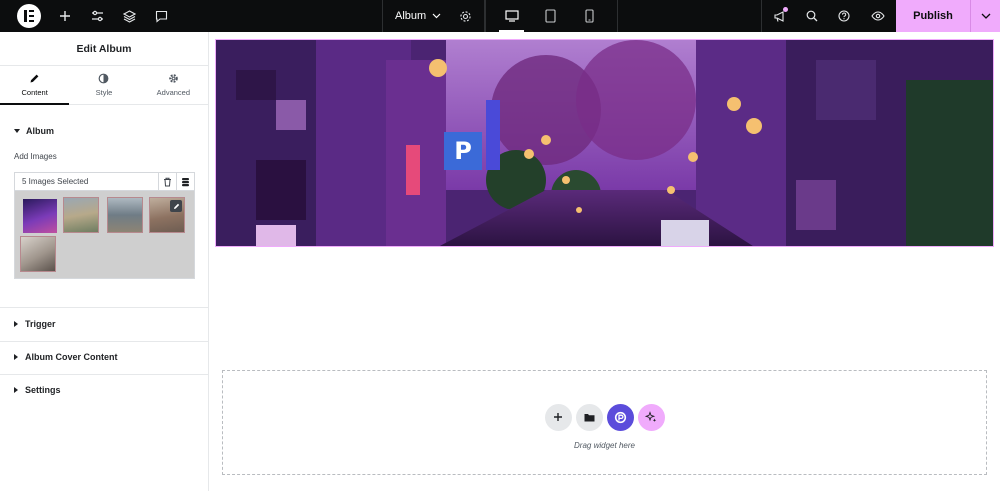 The width and height of the screenshot is (1000, 491). Describe the element at coordinates (104, 49) in the screenshot. I see `panel-title: Edit Album` at that location.